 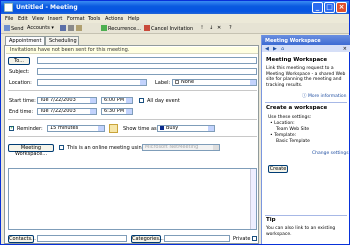 I want to click on info-icon: ⓘ, so click(x=304, y=96).